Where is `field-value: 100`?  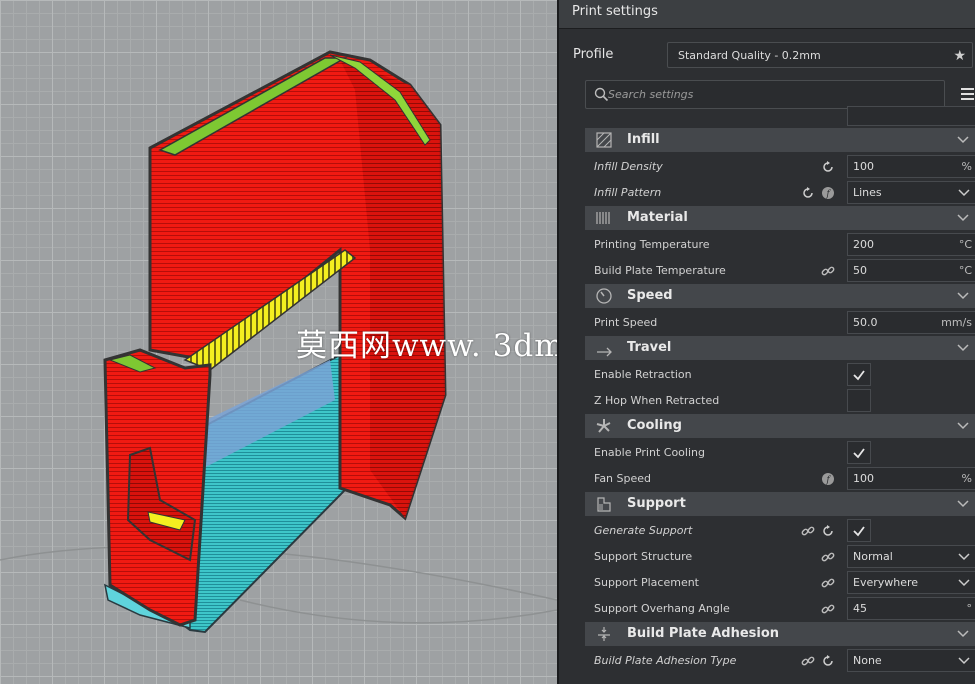 field-value: 100 is located at coordinates (863, 478).